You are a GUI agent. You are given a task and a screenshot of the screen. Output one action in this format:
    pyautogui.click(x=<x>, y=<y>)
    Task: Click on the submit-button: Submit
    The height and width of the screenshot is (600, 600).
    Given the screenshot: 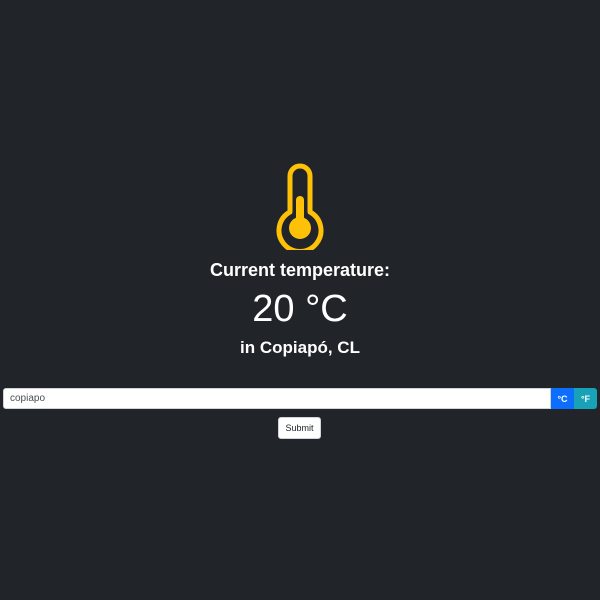 What is the action you would take?
    pyautogui.click(x=299, y=428)
    